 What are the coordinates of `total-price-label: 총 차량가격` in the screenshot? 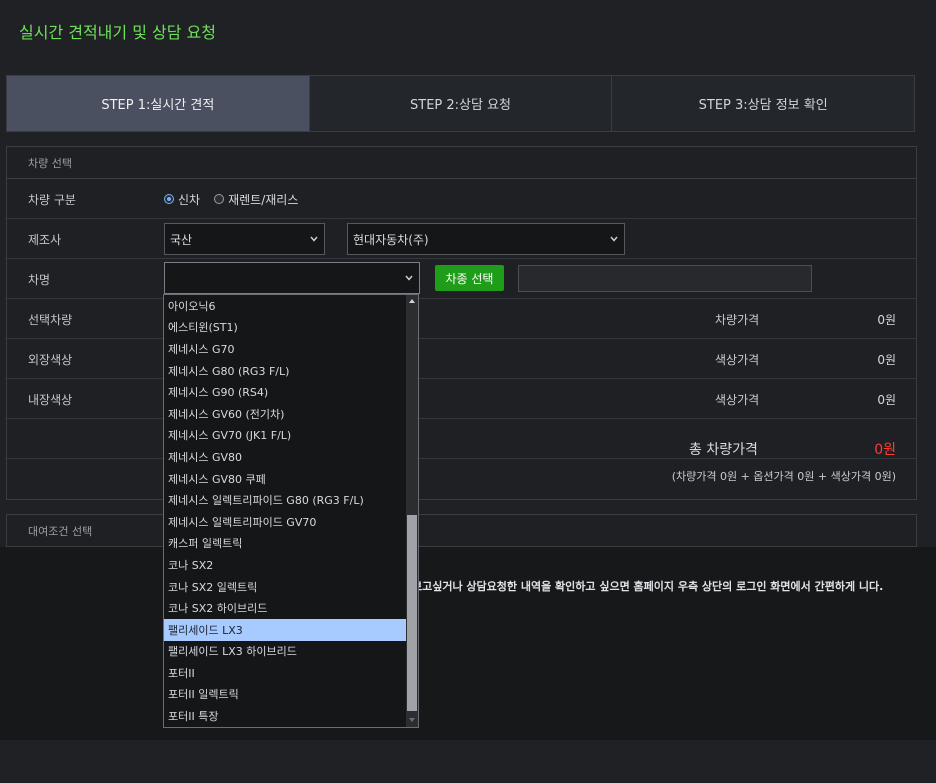 It's located at (723, 450).